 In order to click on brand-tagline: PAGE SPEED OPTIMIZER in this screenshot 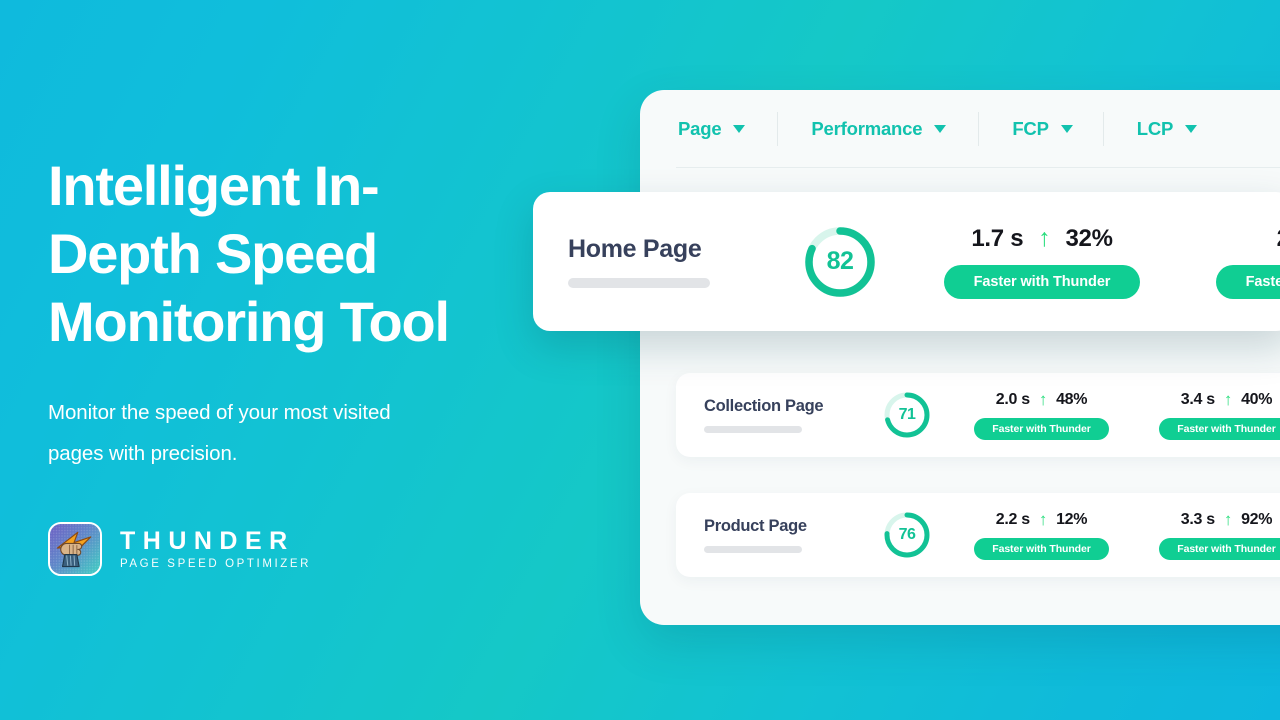, I will do `click(216, 563)`.